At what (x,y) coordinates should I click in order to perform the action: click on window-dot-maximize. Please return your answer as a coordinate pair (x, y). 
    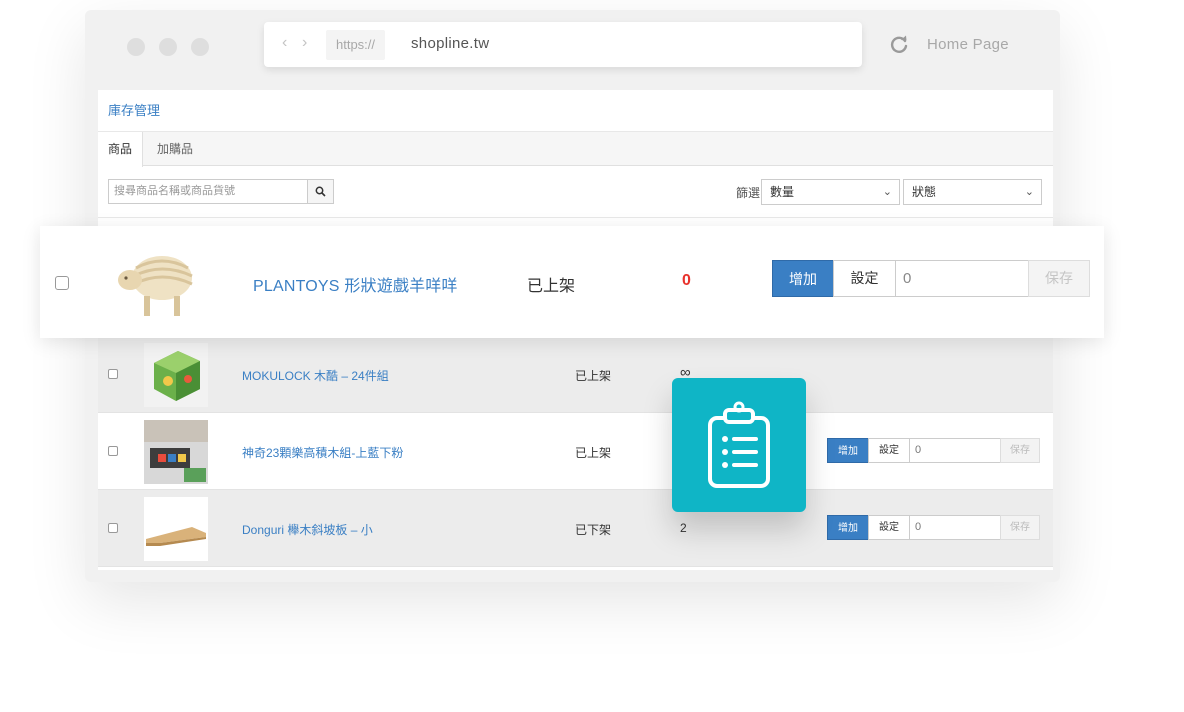
    Looking at the image, I should click on (200, 47).